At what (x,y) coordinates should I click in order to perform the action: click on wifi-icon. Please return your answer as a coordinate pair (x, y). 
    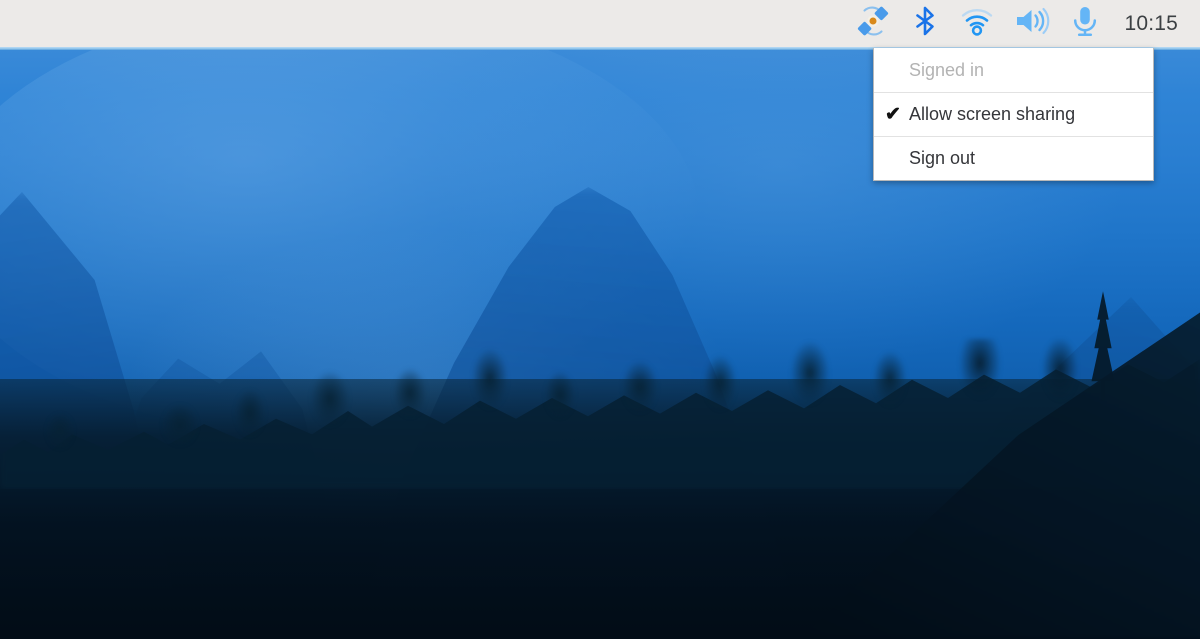
    Looking at the image, I should click on (977, 23).